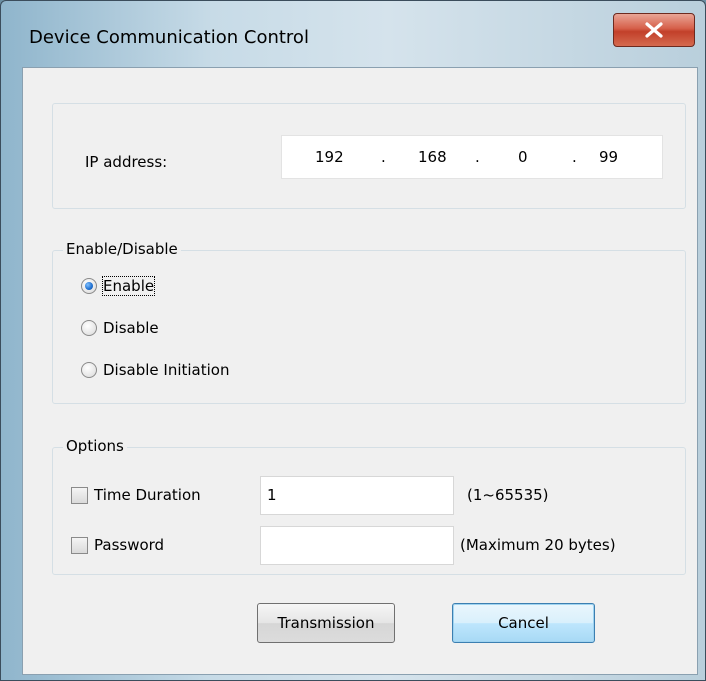 Image resolution: width=706 pixels, height=681 pixels. Describe the element at coordinates (79, 495) in the screenshot. I see `time-duration-checkbox` at that location.